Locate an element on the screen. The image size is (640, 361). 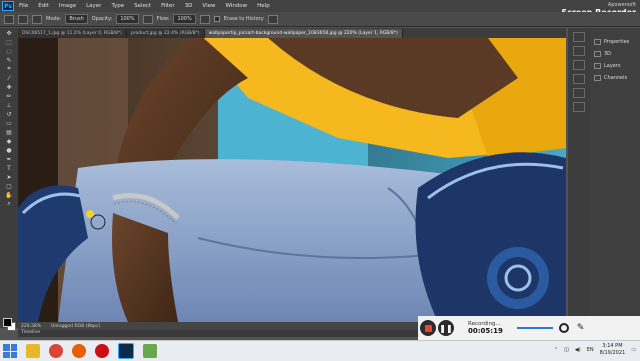
flow-field: 100% is located at coordinates (184, 19).